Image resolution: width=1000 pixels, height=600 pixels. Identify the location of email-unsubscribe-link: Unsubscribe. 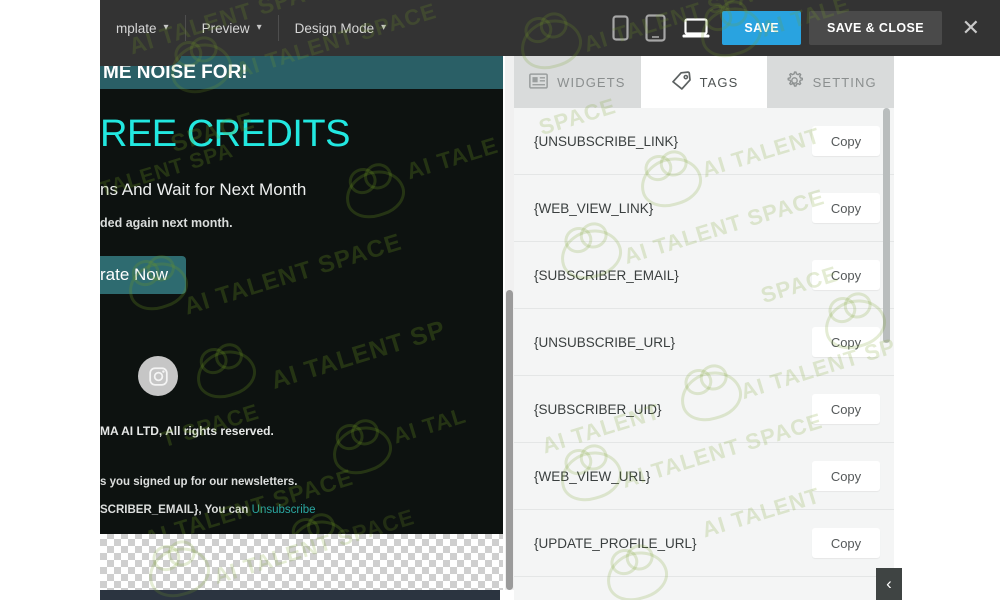
(284, 510).